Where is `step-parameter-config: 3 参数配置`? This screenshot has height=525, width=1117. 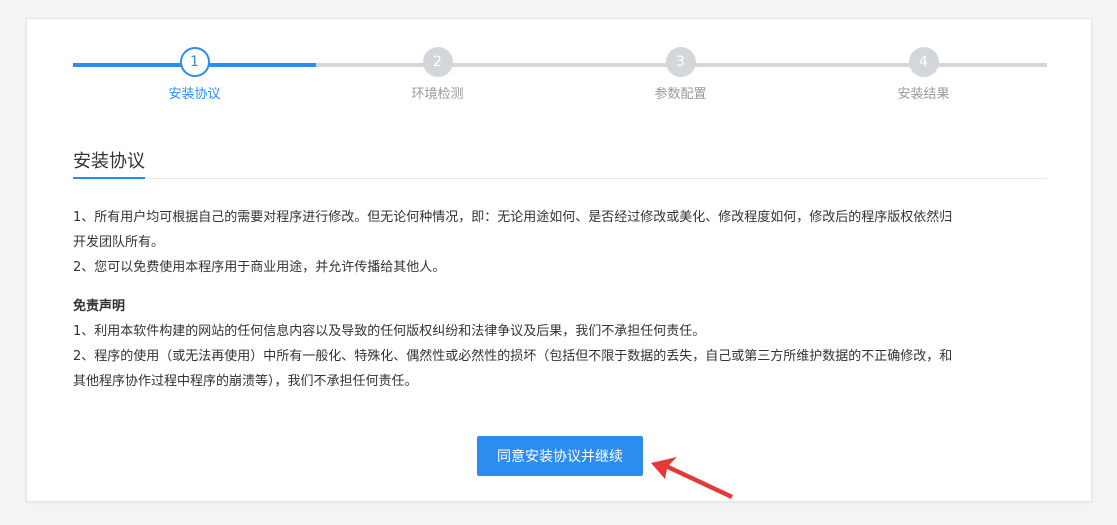
step-parameter-config: 3 参数配置 is located at coordinates (680, 74).